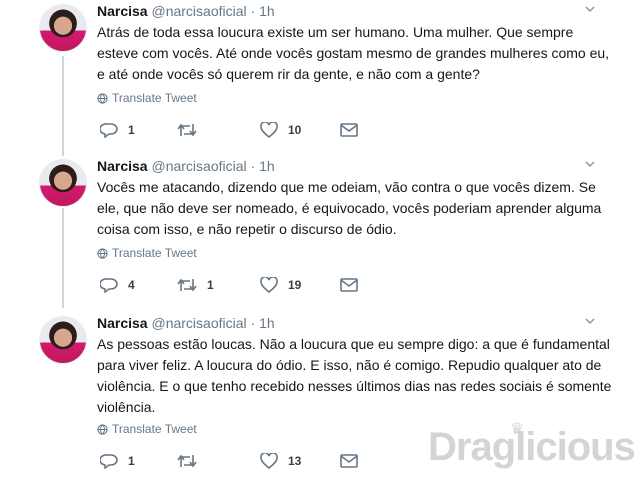 This screenshot has height=486, width=638. I want to click on watermark-logo: Draglicious ♛, so click(532, 445).